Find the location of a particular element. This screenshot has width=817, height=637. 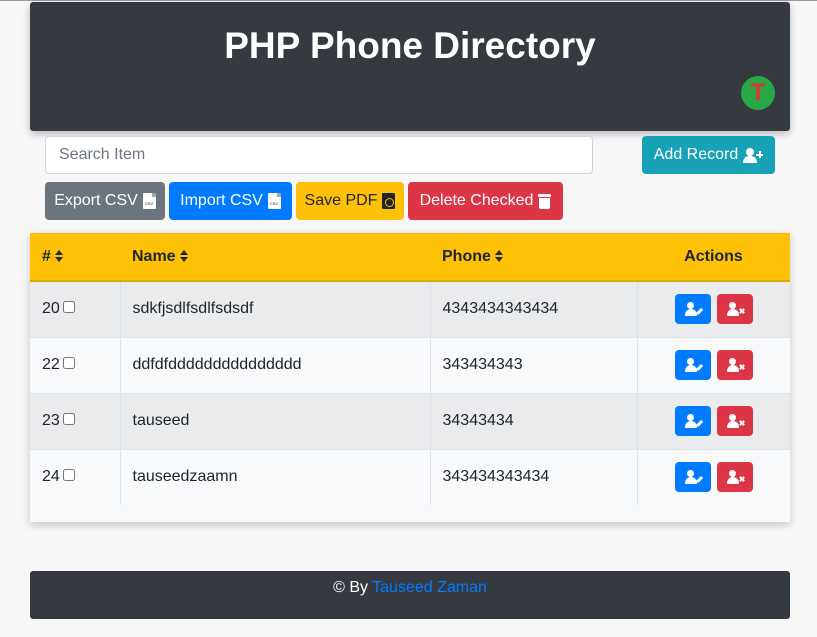

table-header-row: # Name Phone Actions is located at coordinates (410, 257).